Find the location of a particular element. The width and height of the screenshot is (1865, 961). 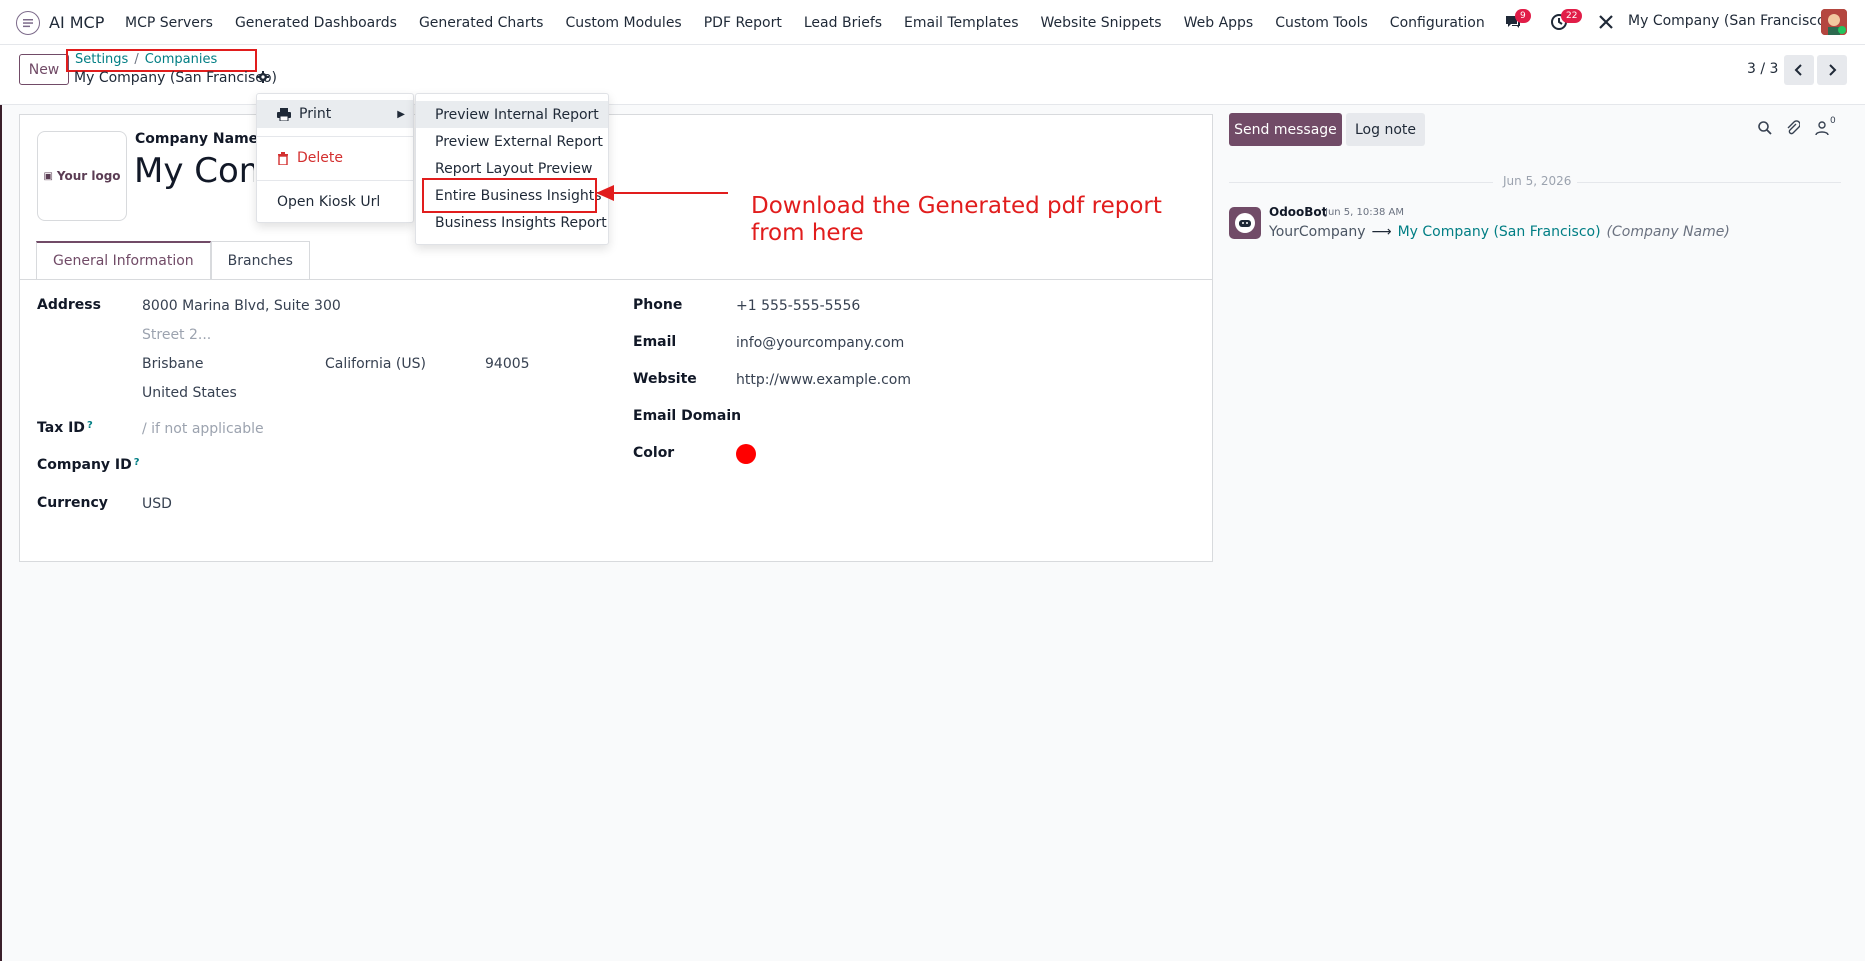

old-value: YourCompany is located at coordinates (1317, 232).